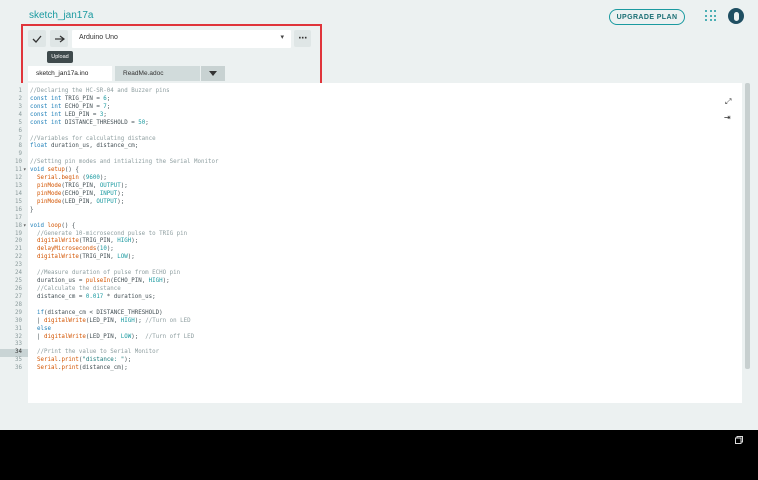  Describe the element at coordinates (371, 258) in the screenshot. I see `code-line: 22 digitalWrite(TRIG_PIN, LOW);` at that location.